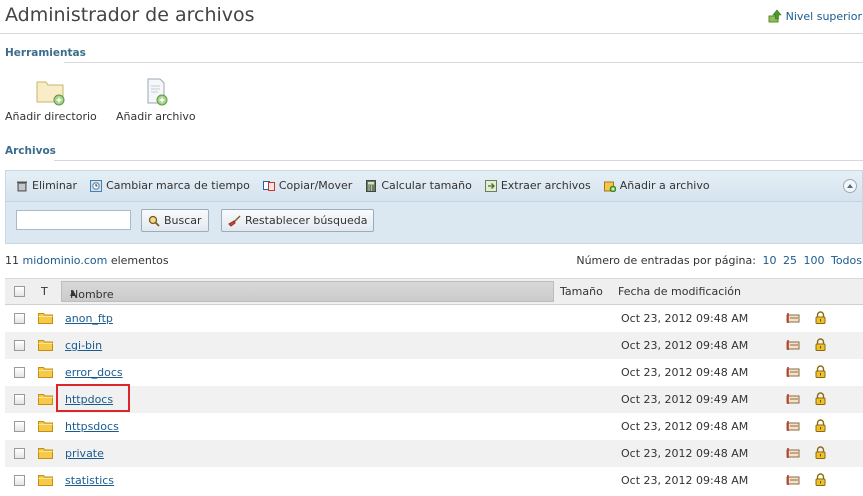 The image size is (863, 496). I want to click on extract-files-label: Extraer archivos, so click(545, 185).